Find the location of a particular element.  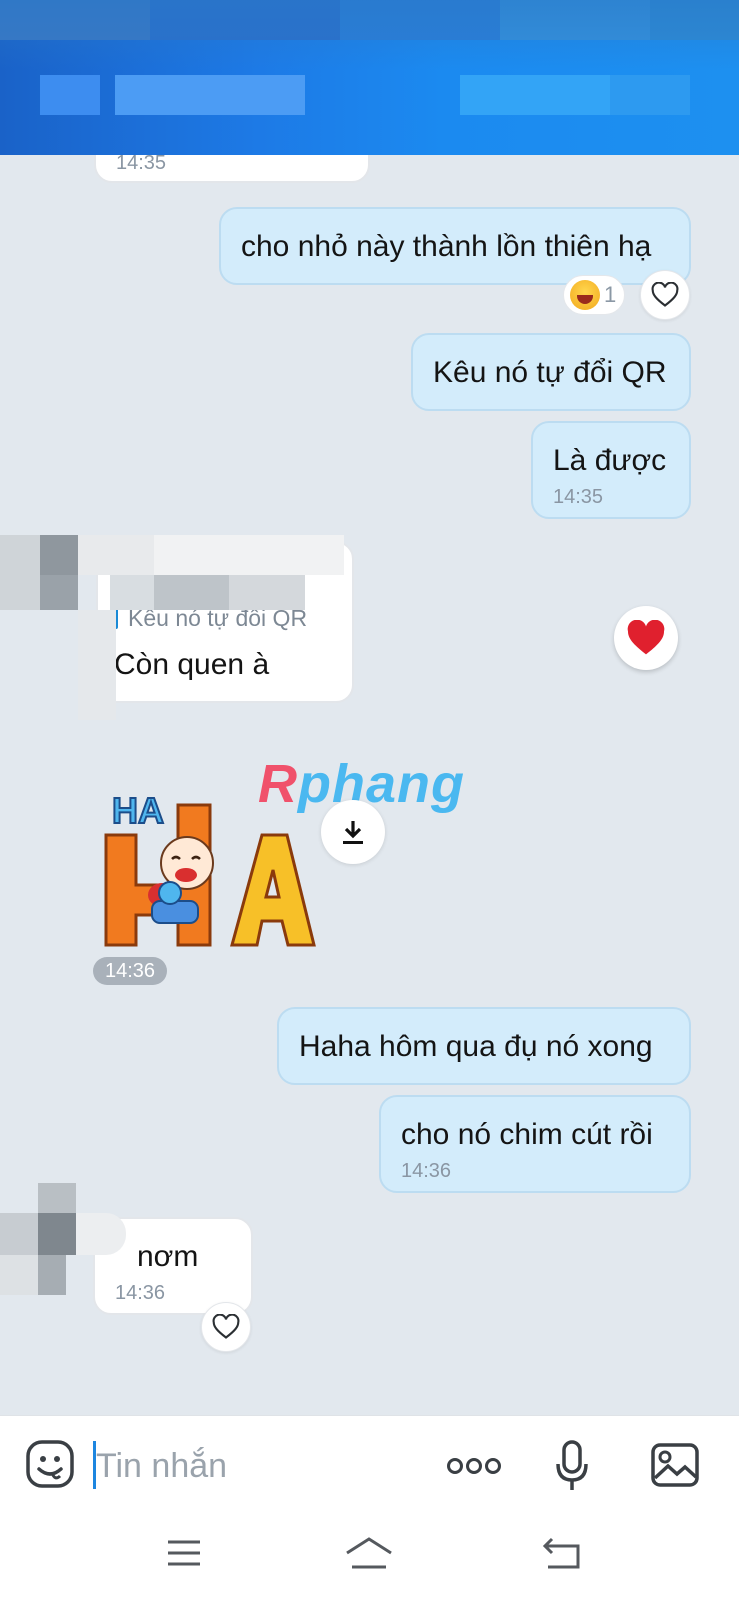

back-icon is located at coordinates (561, 1553).